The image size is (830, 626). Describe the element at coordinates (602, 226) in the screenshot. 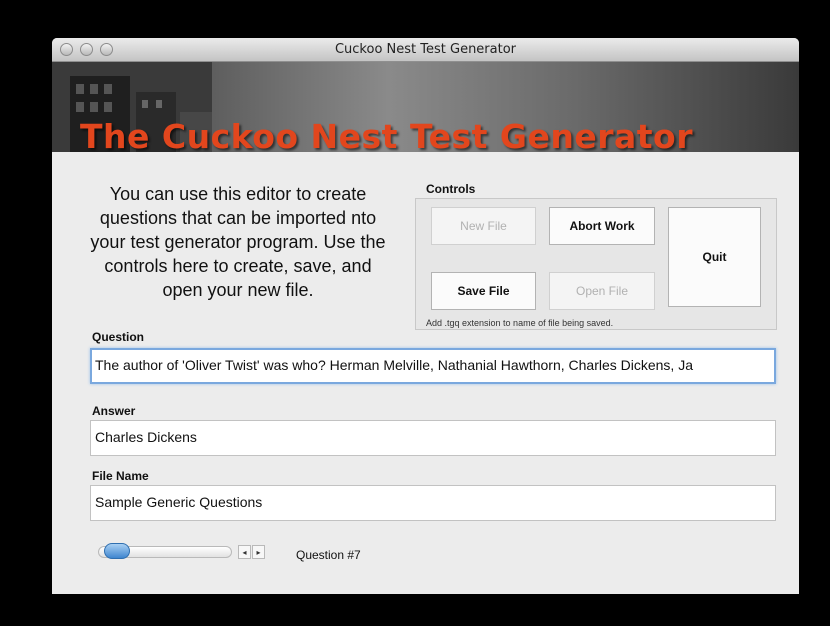

I see `abort-work-button: Abort Work` at that location.